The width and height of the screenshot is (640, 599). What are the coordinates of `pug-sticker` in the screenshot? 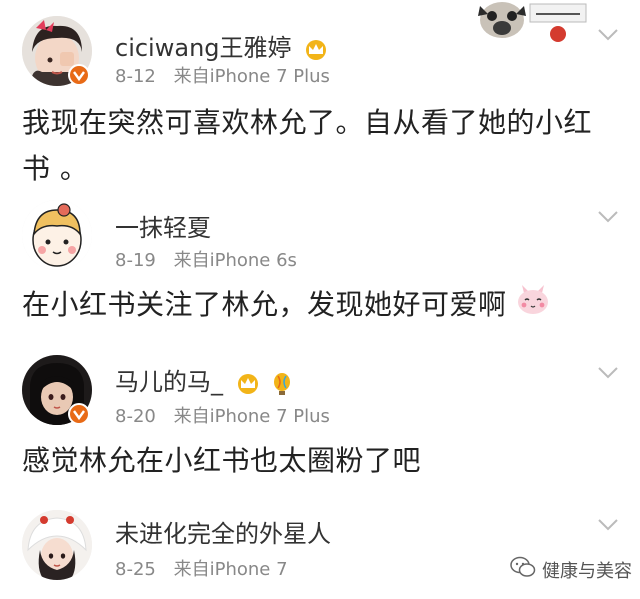 It's located at (530, 23).